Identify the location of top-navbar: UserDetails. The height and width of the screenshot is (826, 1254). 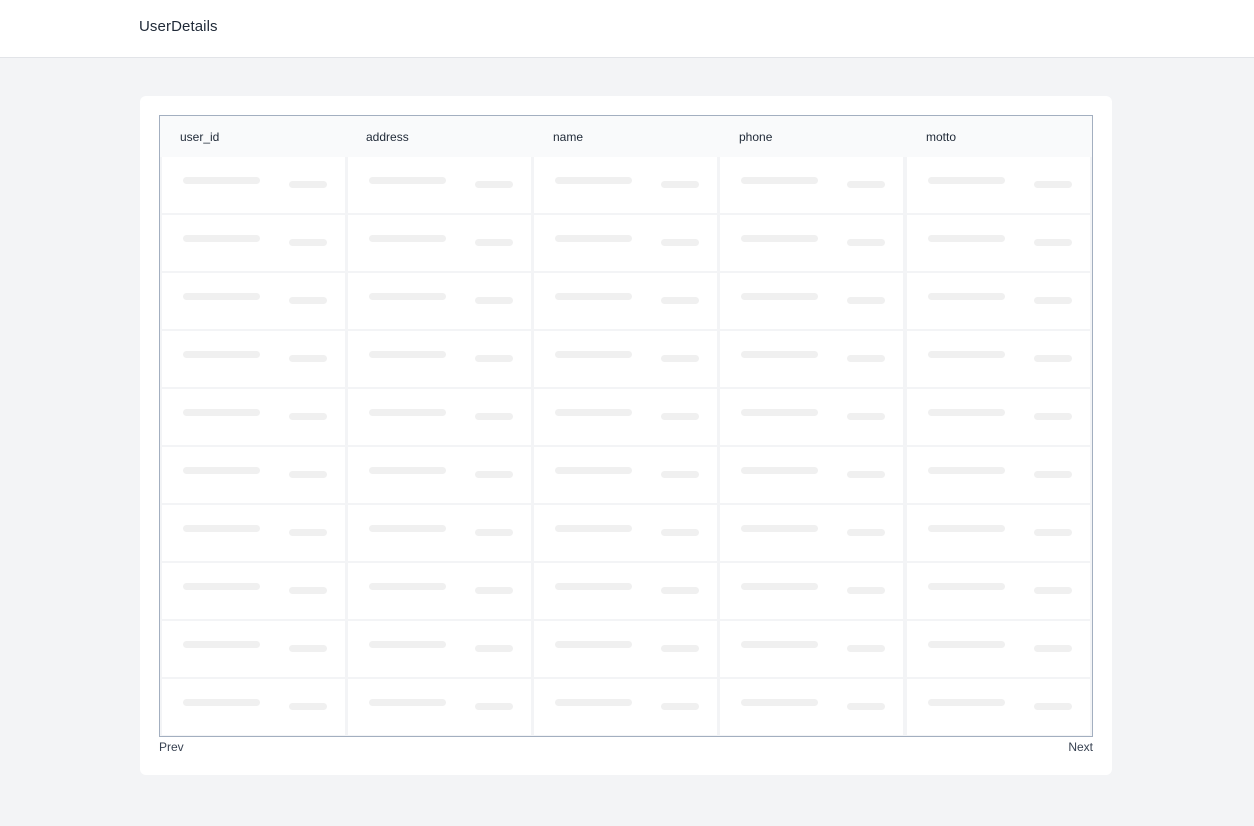
(627, 29).